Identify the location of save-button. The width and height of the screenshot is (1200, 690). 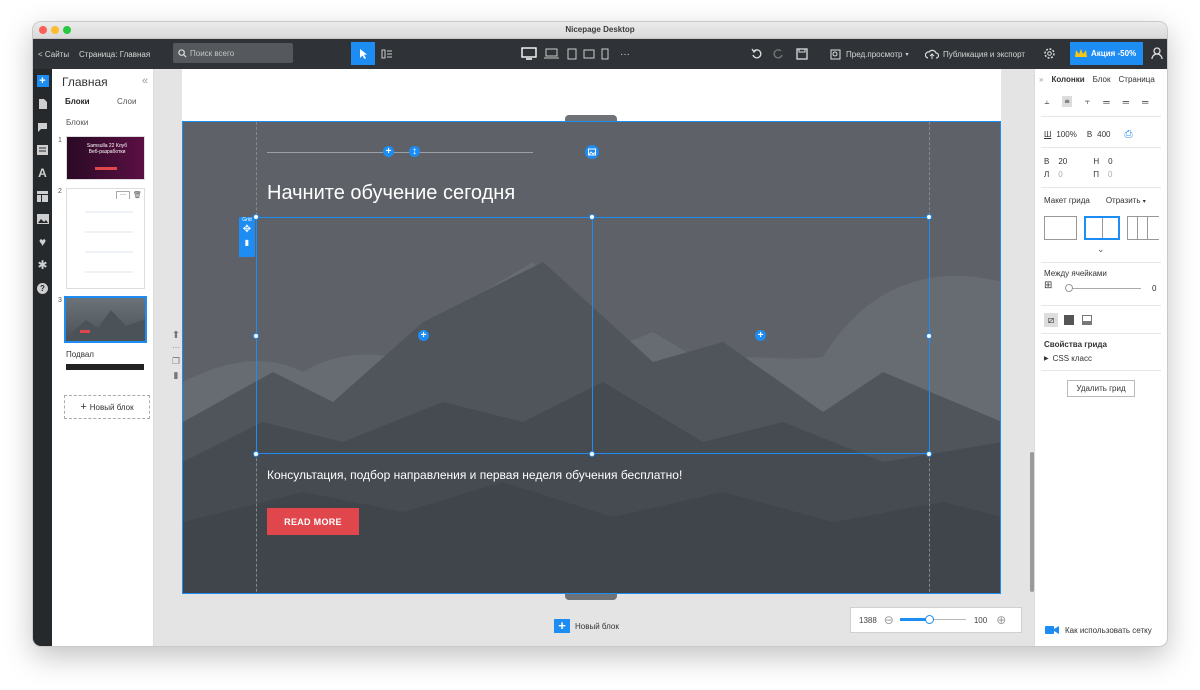
(802, 53).